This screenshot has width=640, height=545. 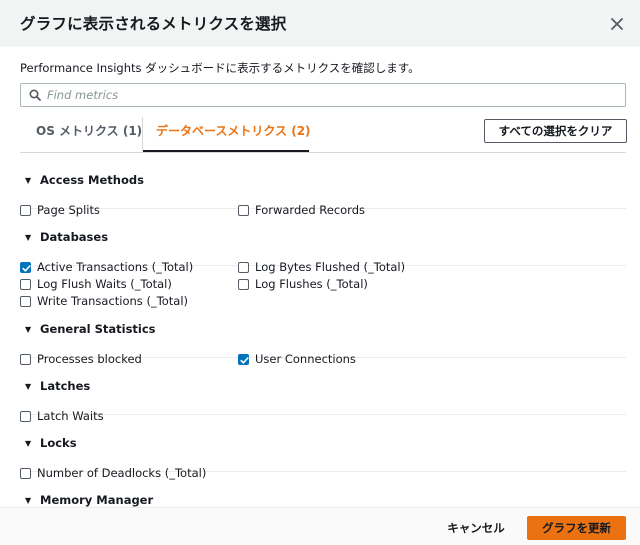 I want to click on tab-os-metrics: OS メトリクス (1), so click(x=89, y=130).